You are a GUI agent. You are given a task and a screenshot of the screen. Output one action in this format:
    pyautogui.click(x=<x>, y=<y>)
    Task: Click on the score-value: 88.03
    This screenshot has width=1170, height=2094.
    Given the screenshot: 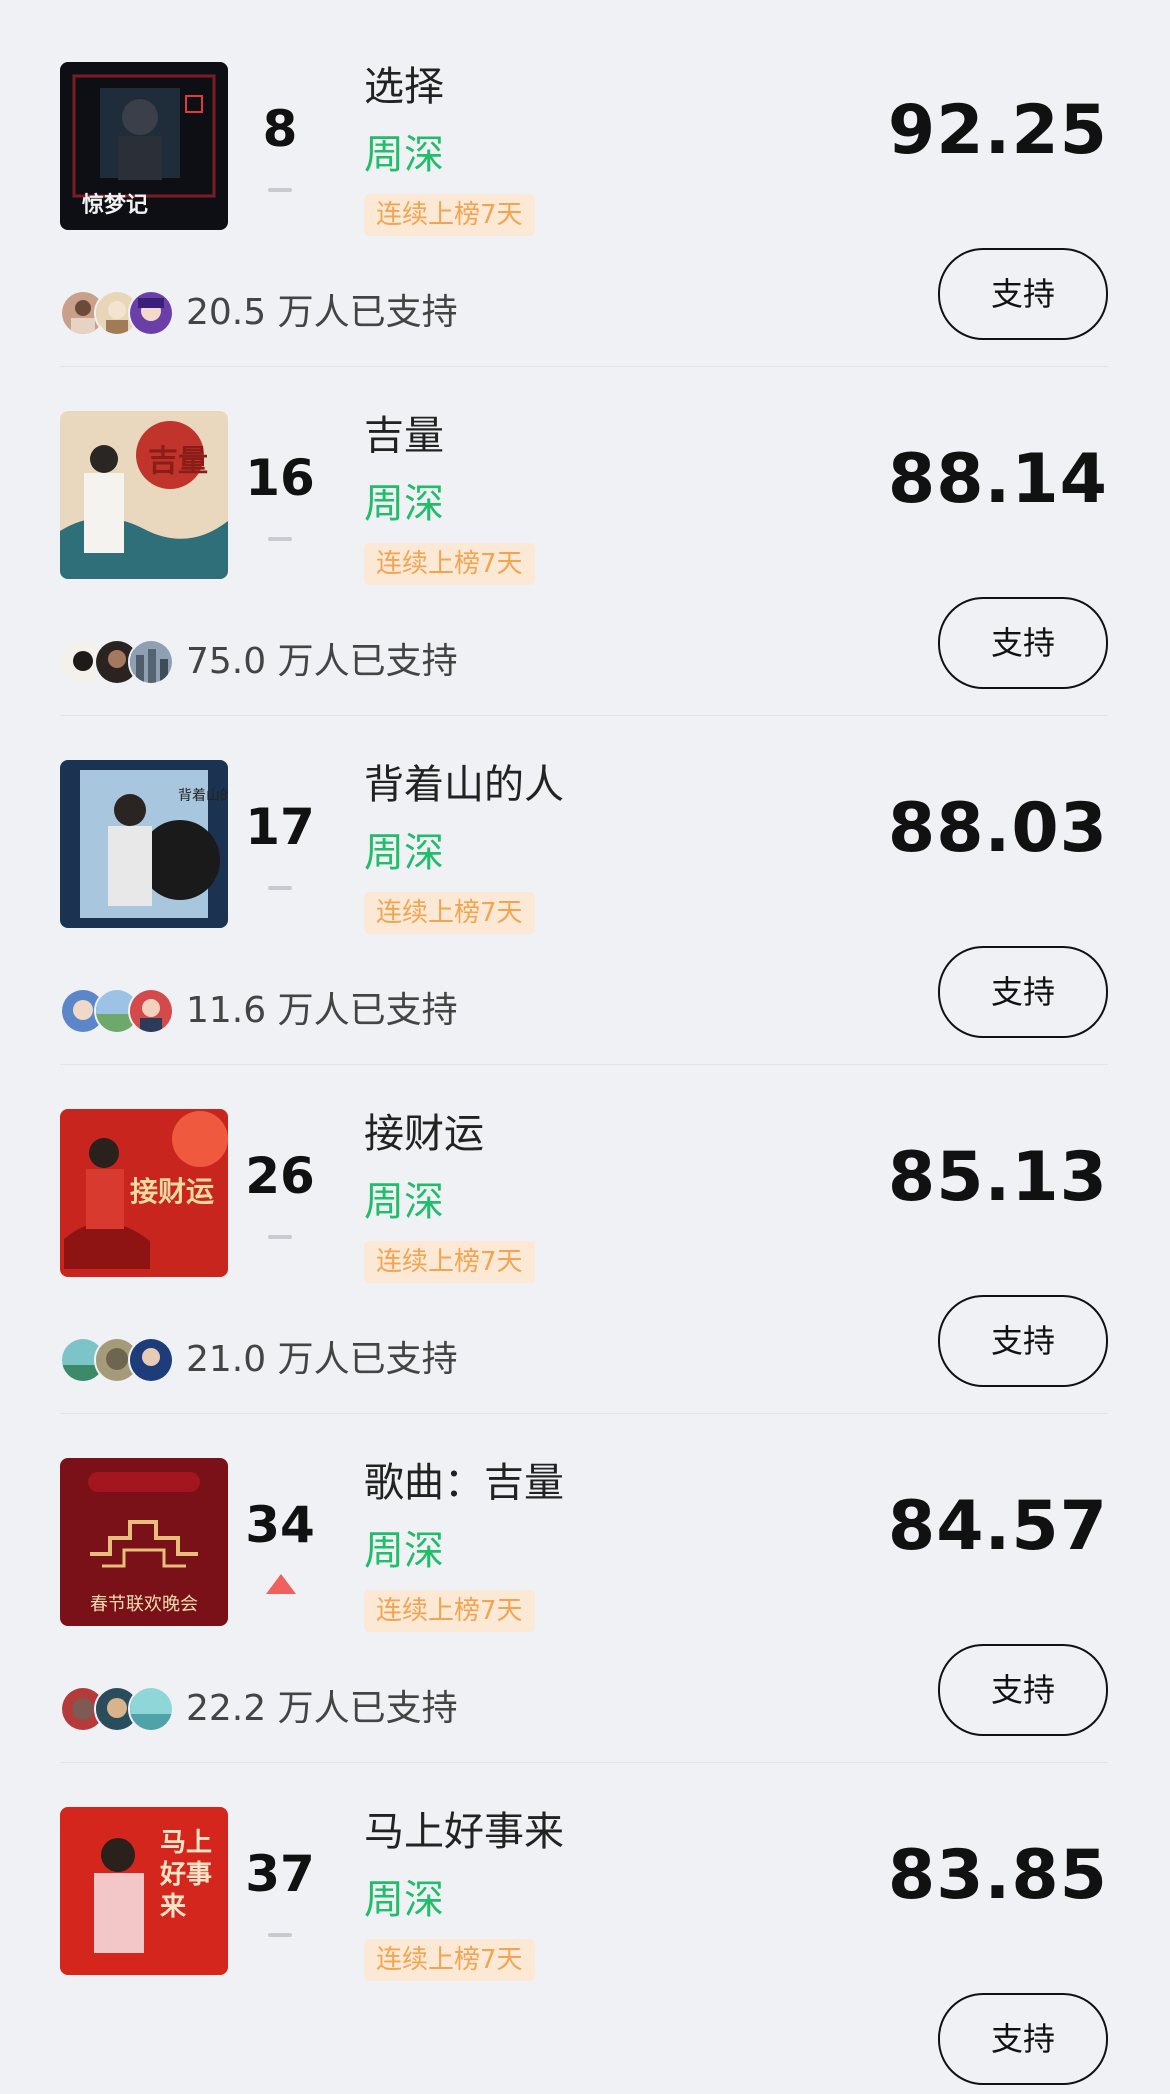 What is the action you would take?
    pyautogui.click(x=997, y=828)
    